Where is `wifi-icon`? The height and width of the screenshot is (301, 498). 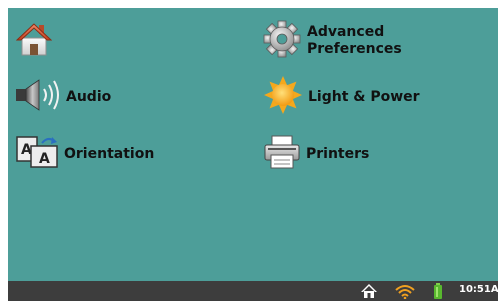
wifi-icon is located at coordinates (405, 292).